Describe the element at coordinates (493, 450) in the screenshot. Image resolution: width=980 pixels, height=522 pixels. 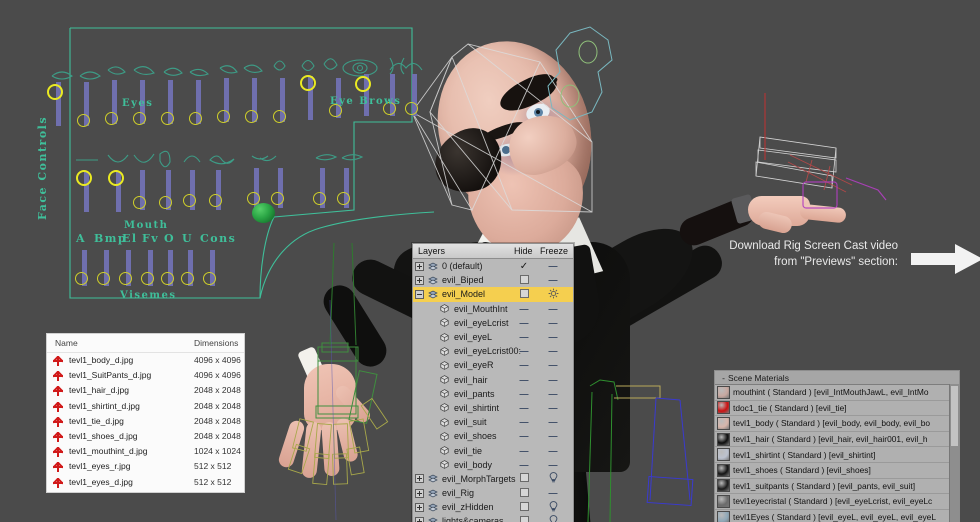
I see `layer-row-evil-tie: evil_tie — —` at that location.